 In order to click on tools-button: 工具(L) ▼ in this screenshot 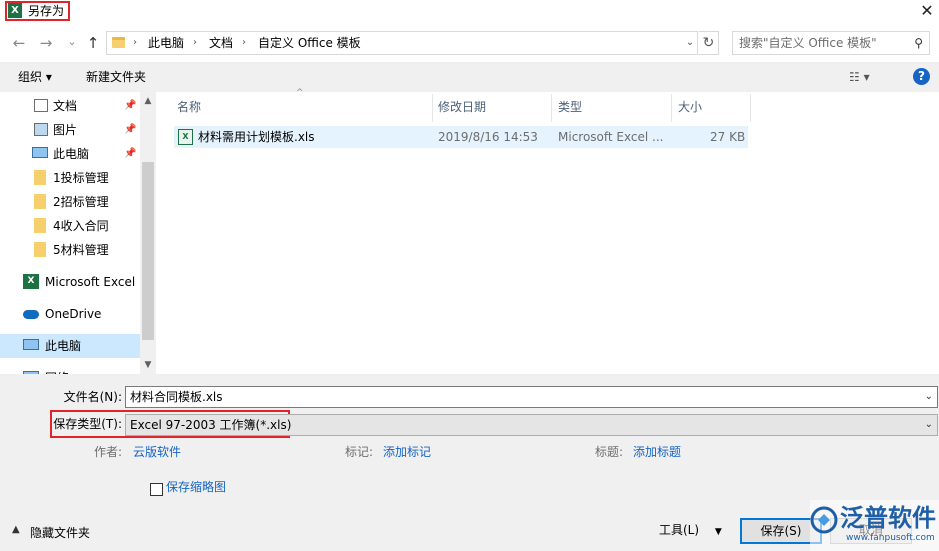, I will do `click(690, 531)`.